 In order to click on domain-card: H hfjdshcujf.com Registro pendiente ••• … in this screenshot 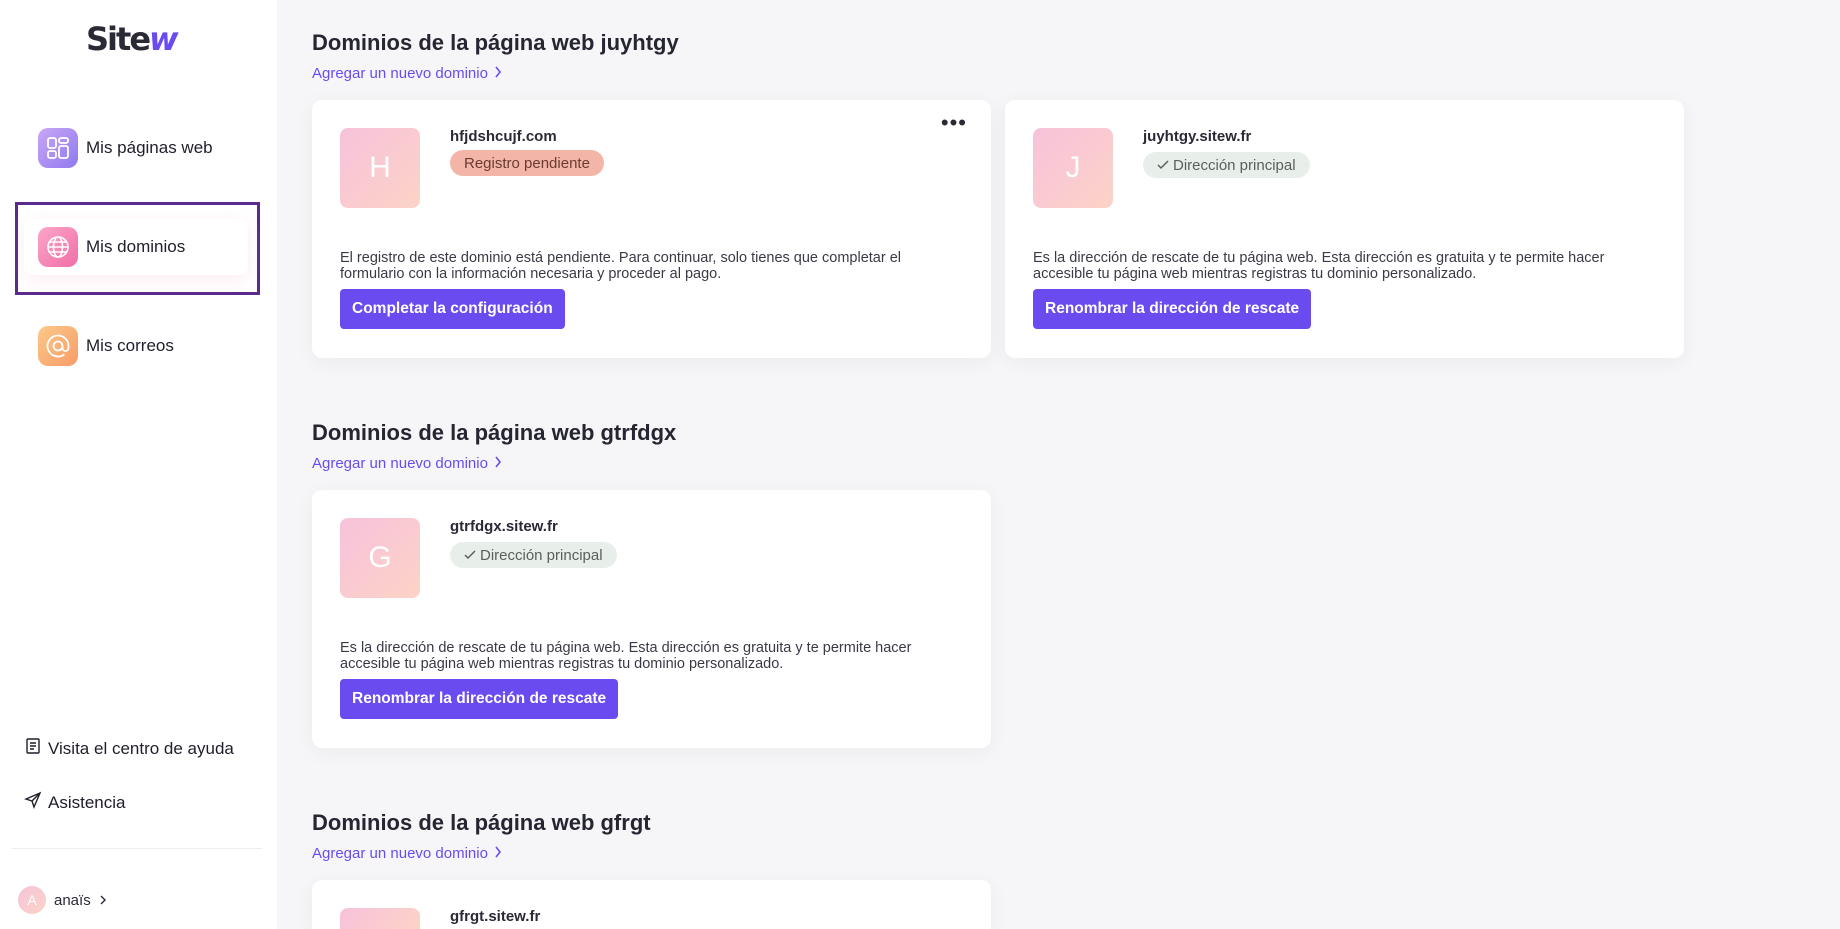, I will do `click(651, 229)`.